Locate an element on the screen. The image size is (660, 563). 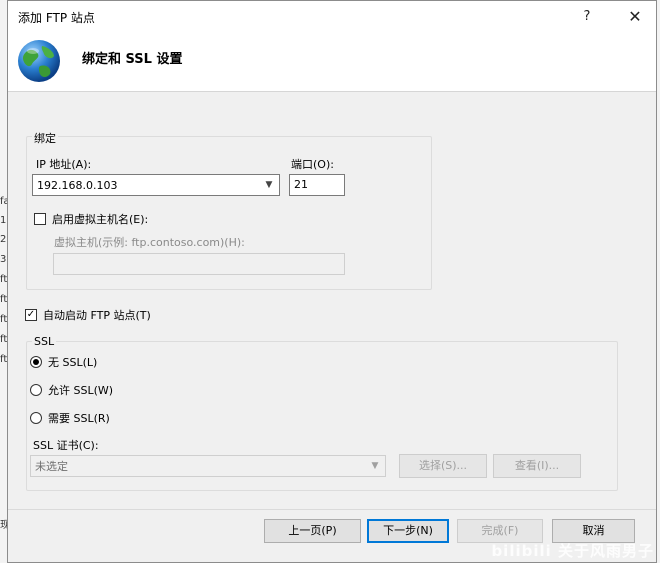
watermark: bilibili 关于风雨男子 is located at coordinates (572, 551).